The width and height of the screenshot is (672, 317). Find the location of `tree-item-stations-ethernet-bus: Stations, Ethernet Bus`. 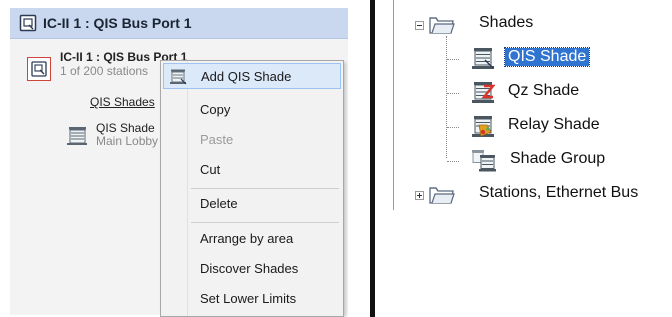

tree-item-stations-ethernet-bus: Stations, Ethernet Bus is located at coordinates (523, 195).